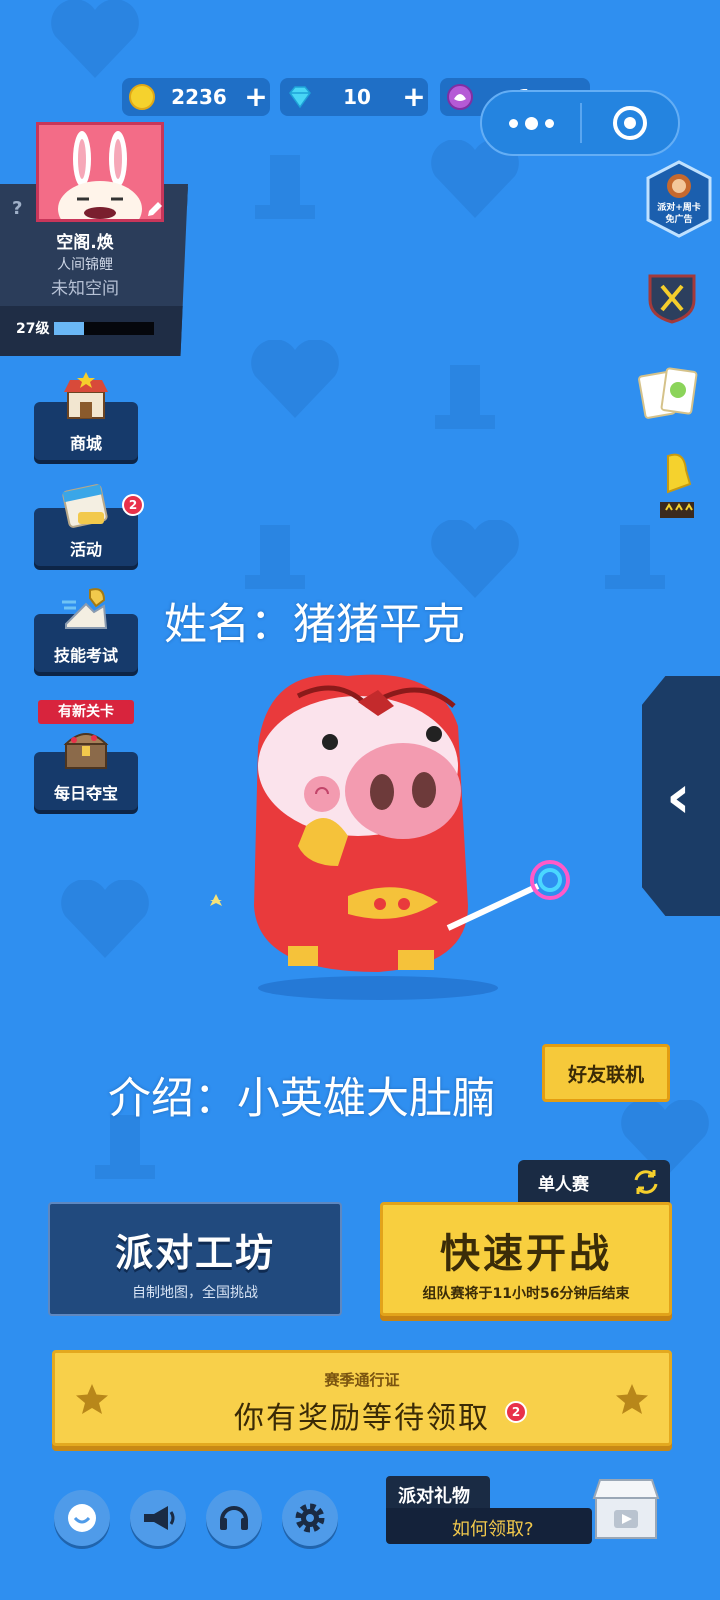 Image resolution: width=720 pixels, height=1600 pixels. I want to click on chat-button, so click(82, 1518).